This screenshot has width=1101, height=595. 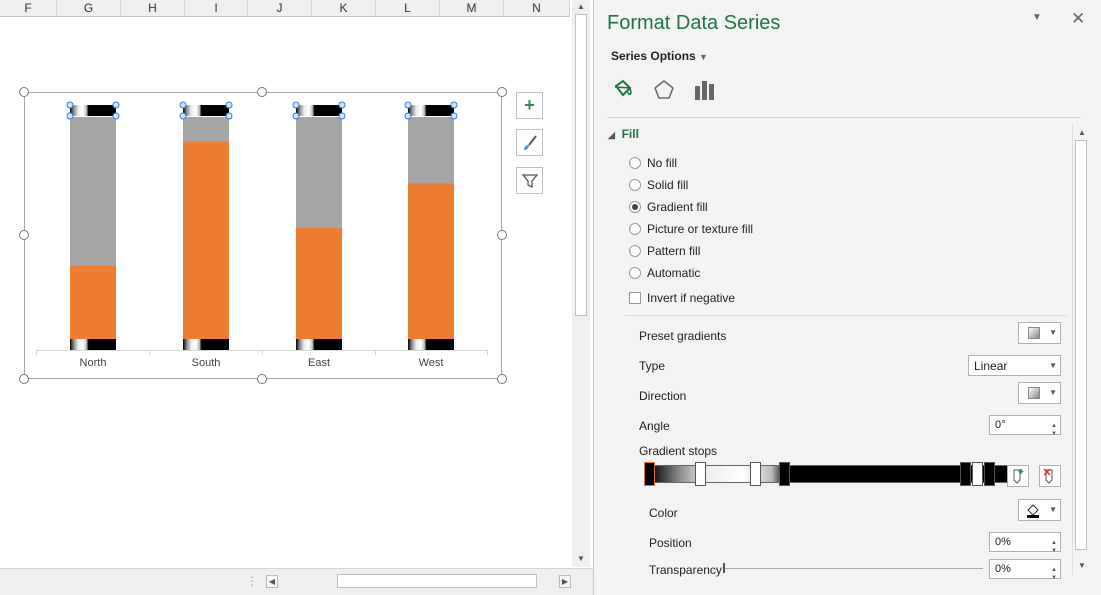 I want to click on column-header-f: F, so click(x=28, y=8).